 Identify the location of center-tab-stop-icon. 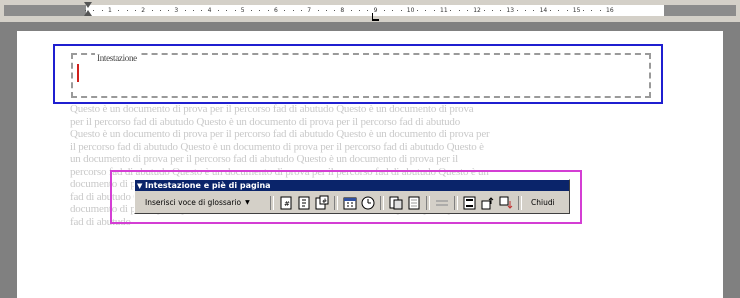
(375, 17).